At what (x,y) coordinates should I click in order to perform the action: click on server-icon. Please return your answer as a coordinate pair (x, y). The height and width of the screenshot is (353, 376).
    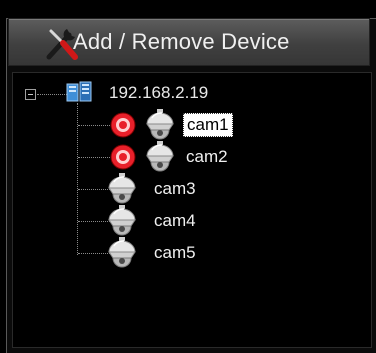
    Looking at the image, I should click on (79, 91).